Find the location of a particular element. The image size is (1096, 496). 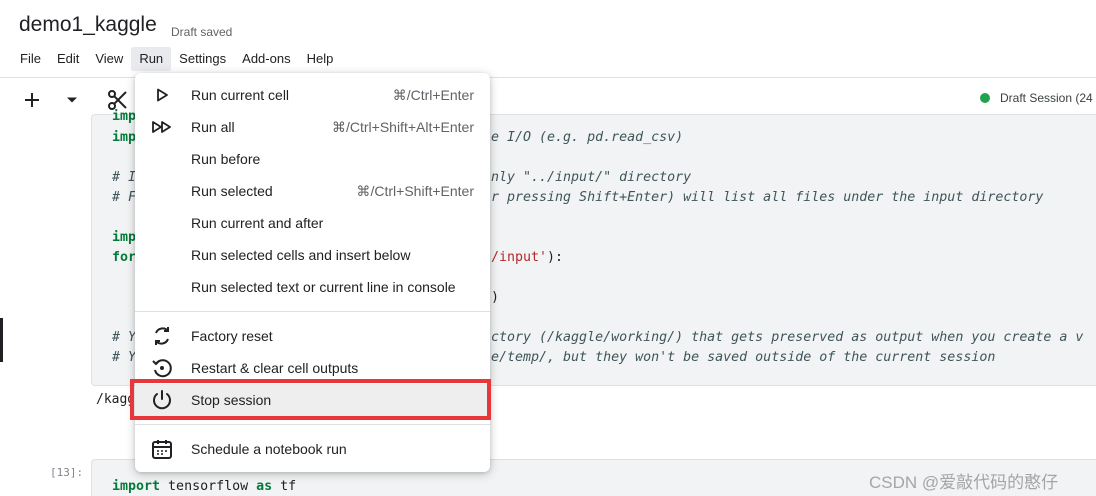

code-line-13: # Y is located at coordinates (124, 357).